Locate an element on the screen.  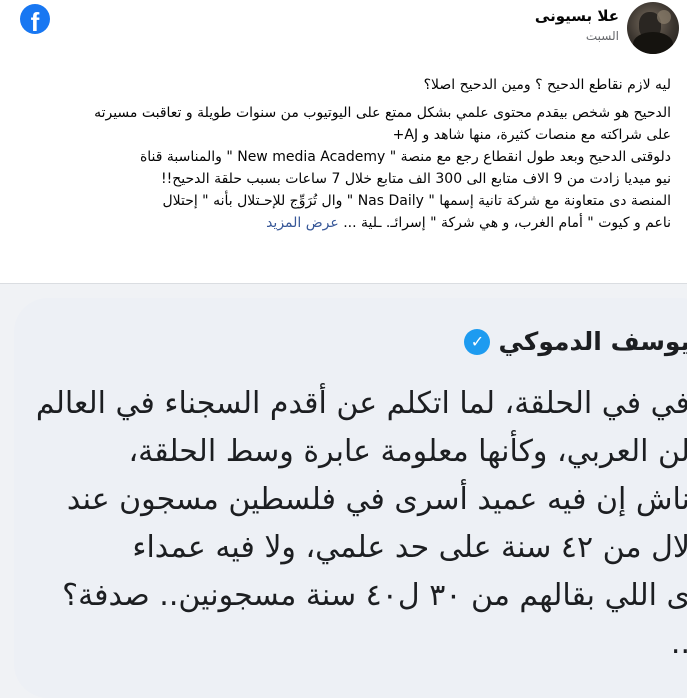
quote-line: لال من ٤٢ سنة على حد علمي، ولا فيه عمداء is located at coordinates (409, 547).